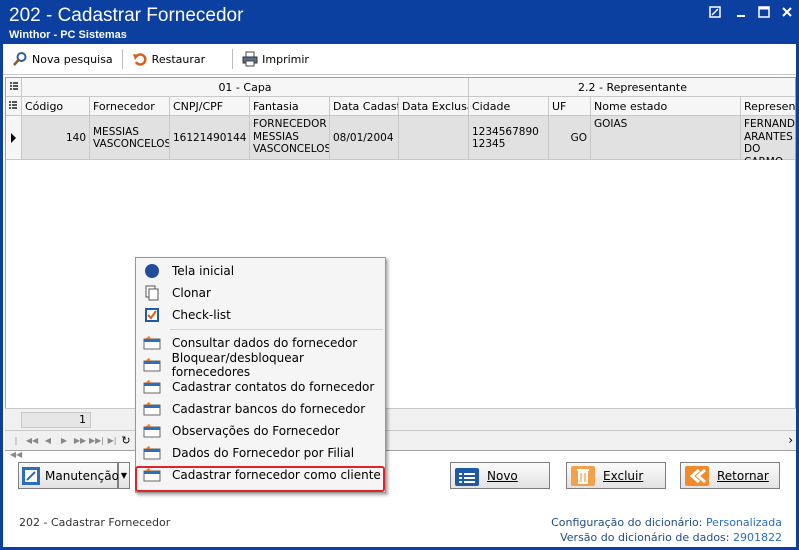 The height and width of the screenshot is (550, 799). I want to click on next-page-icon: ▶▶, so click(80, 441).